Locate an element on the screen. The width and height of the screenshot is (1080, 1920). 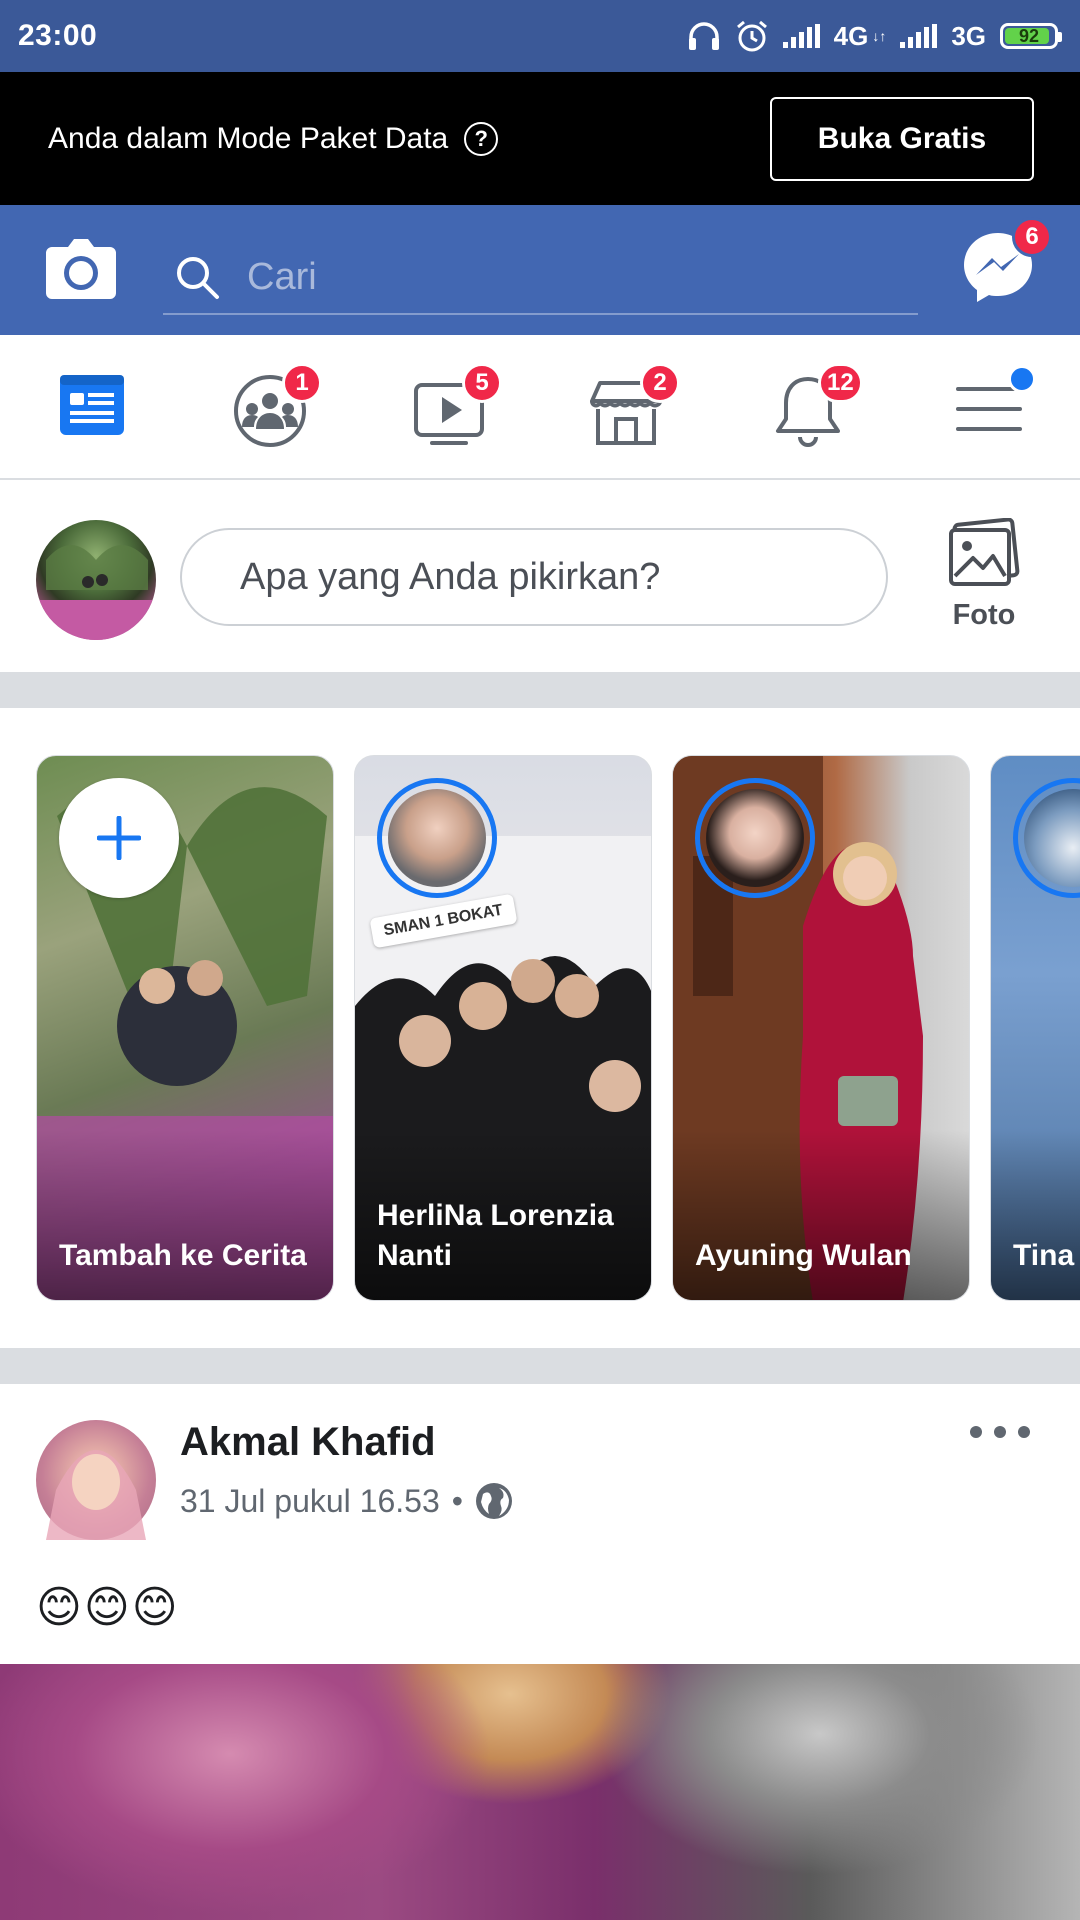
photo-icon is located at coordinates (984, 551).